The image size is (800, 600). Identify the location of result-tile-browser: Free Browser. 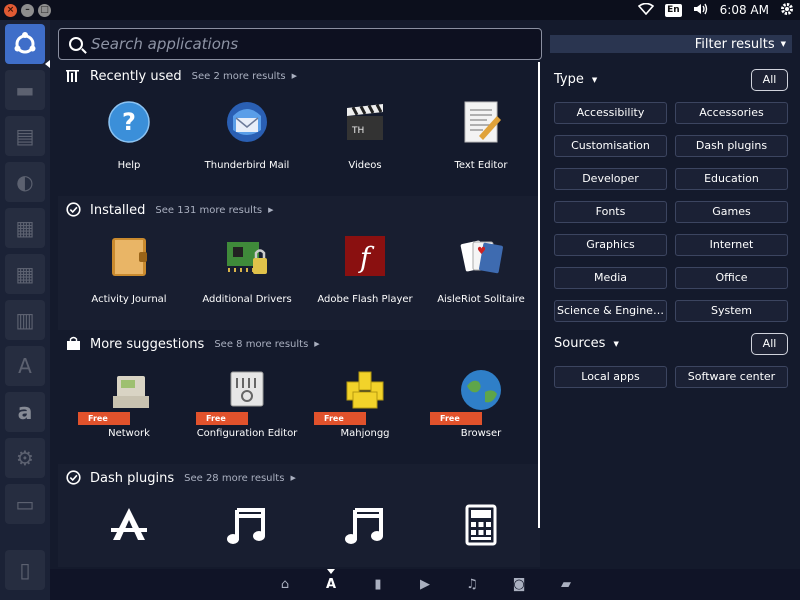
(481, 415).